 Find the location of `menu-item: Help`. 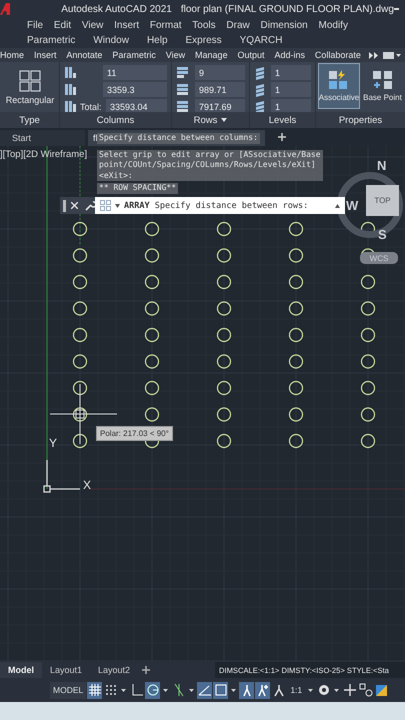

menu-item: Help is located at coordinates (157, 40).